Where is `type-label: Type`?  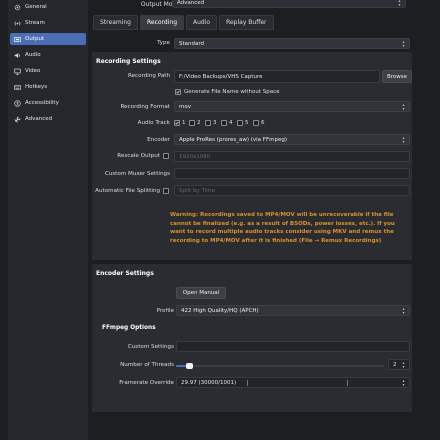 type-label: Type is located at coordinates (163, 43).